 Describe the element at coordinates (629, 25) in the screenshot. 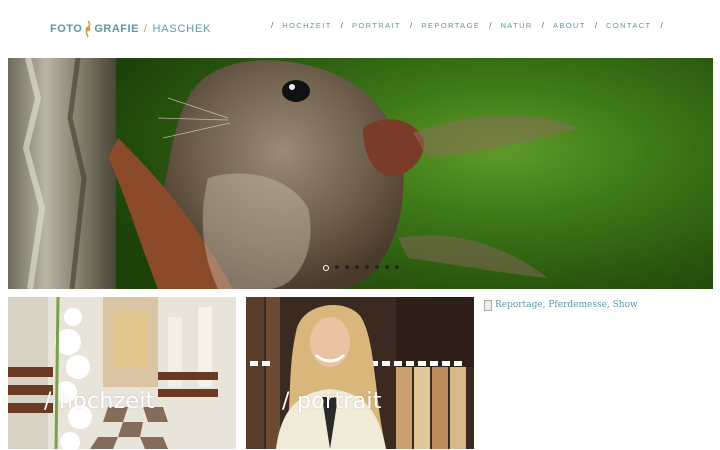

I see `nav-item-contact: CONTACT` at that location.